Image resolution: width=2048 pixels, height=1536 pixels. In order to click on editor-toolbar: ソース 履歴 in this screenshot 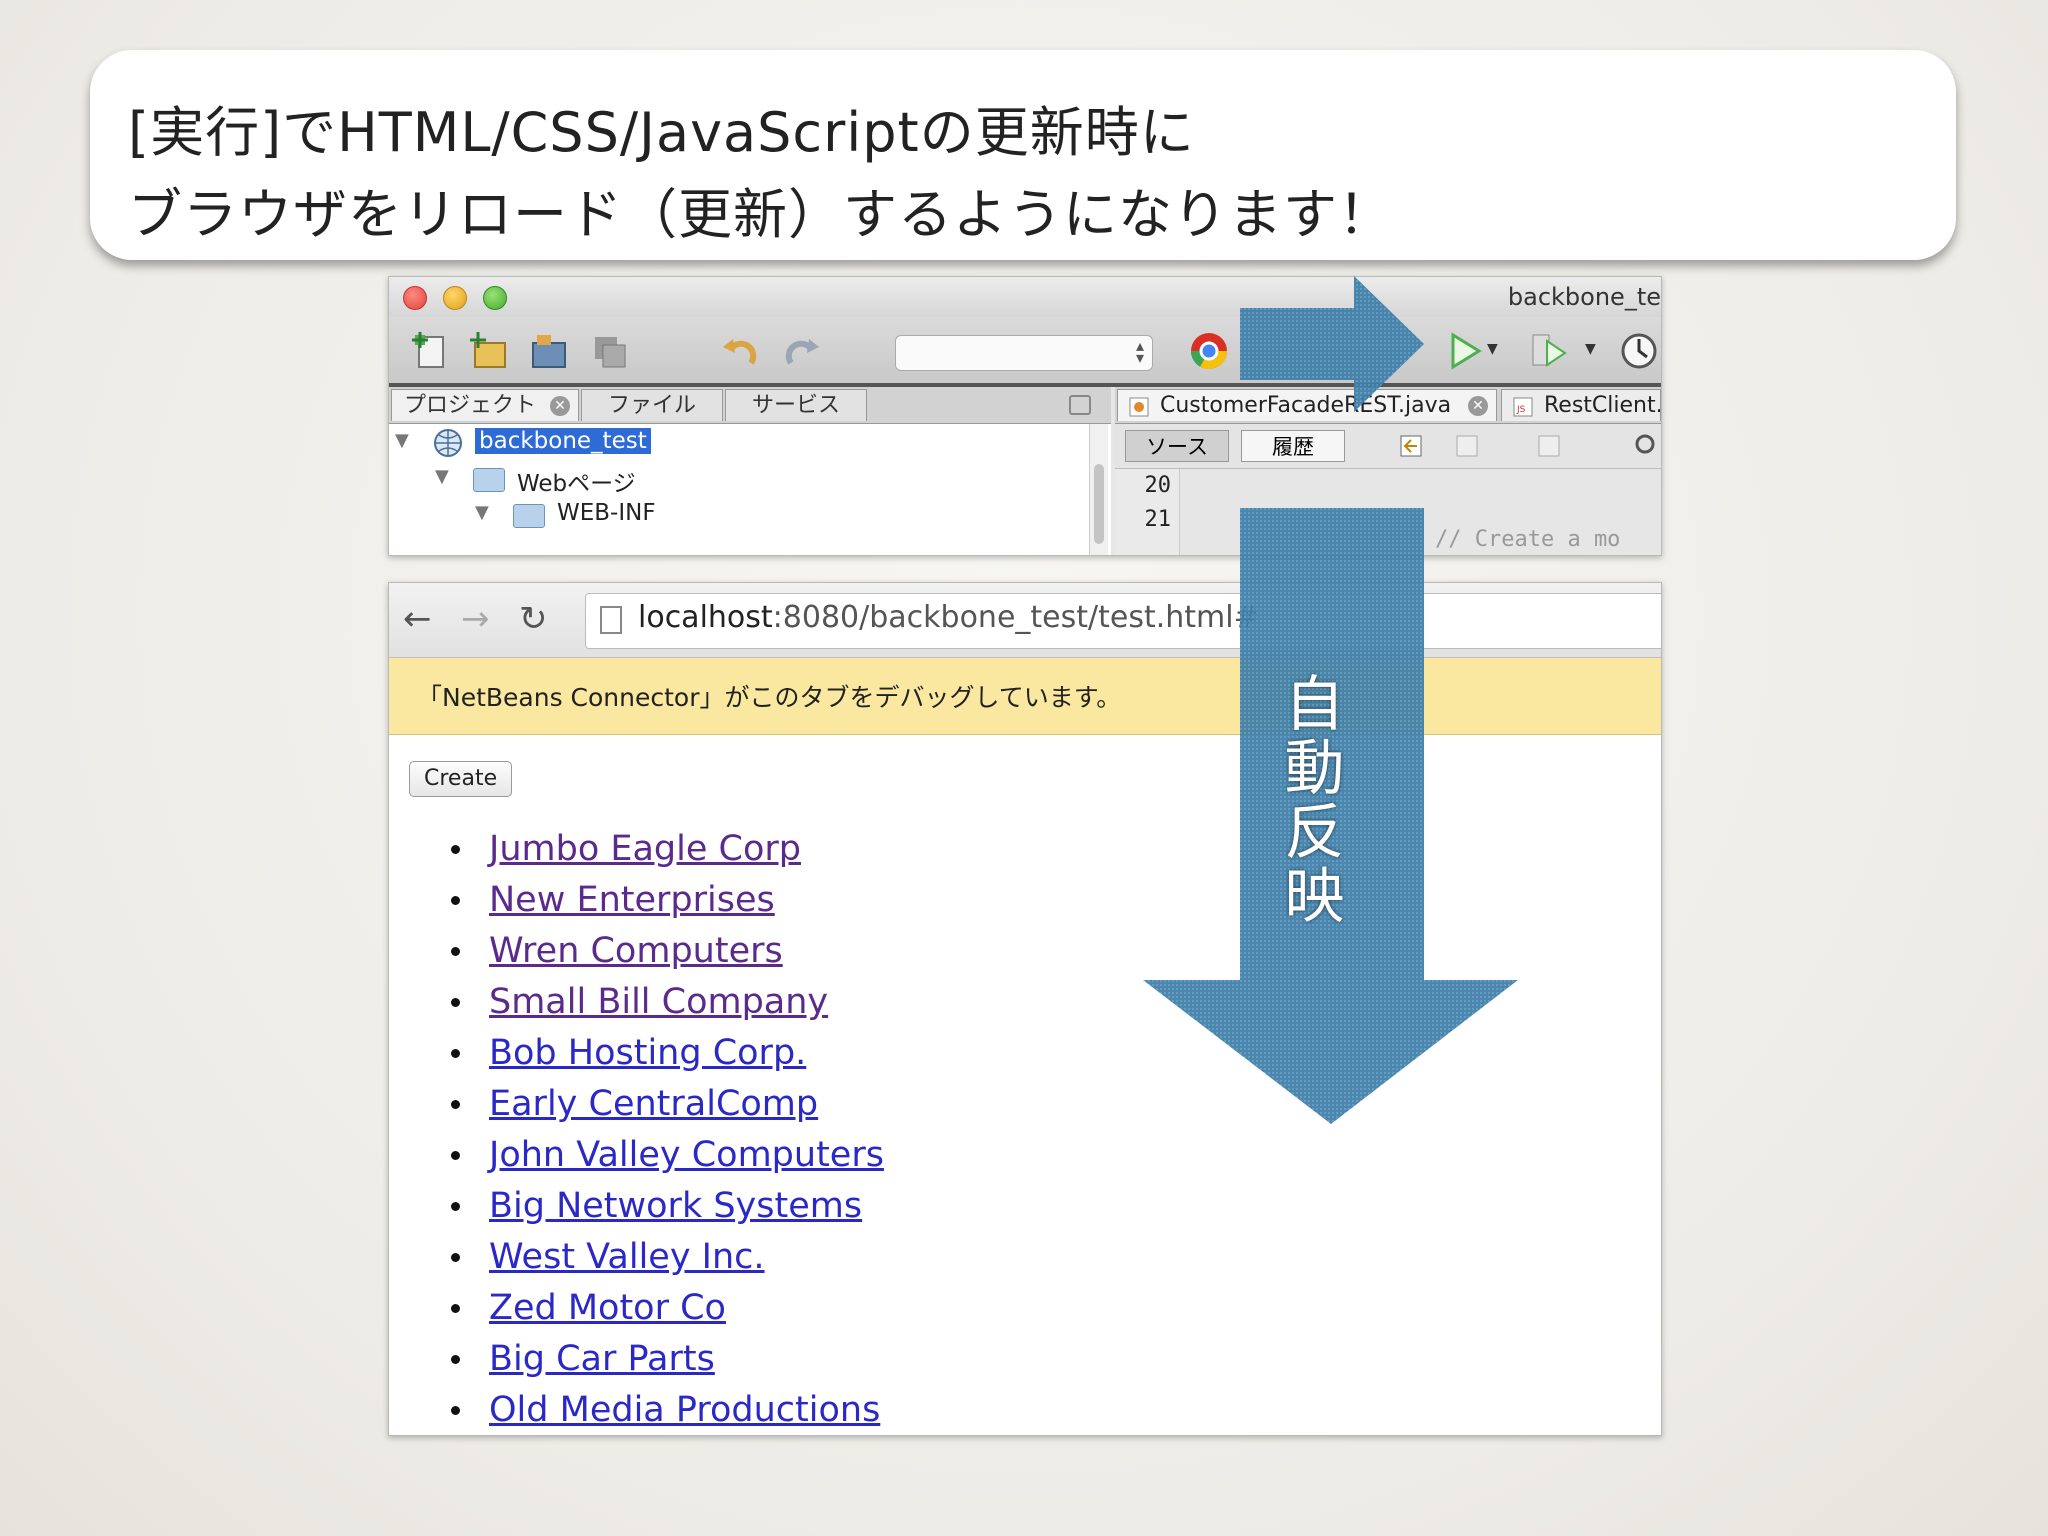, I will do `click(1388, 446)`.